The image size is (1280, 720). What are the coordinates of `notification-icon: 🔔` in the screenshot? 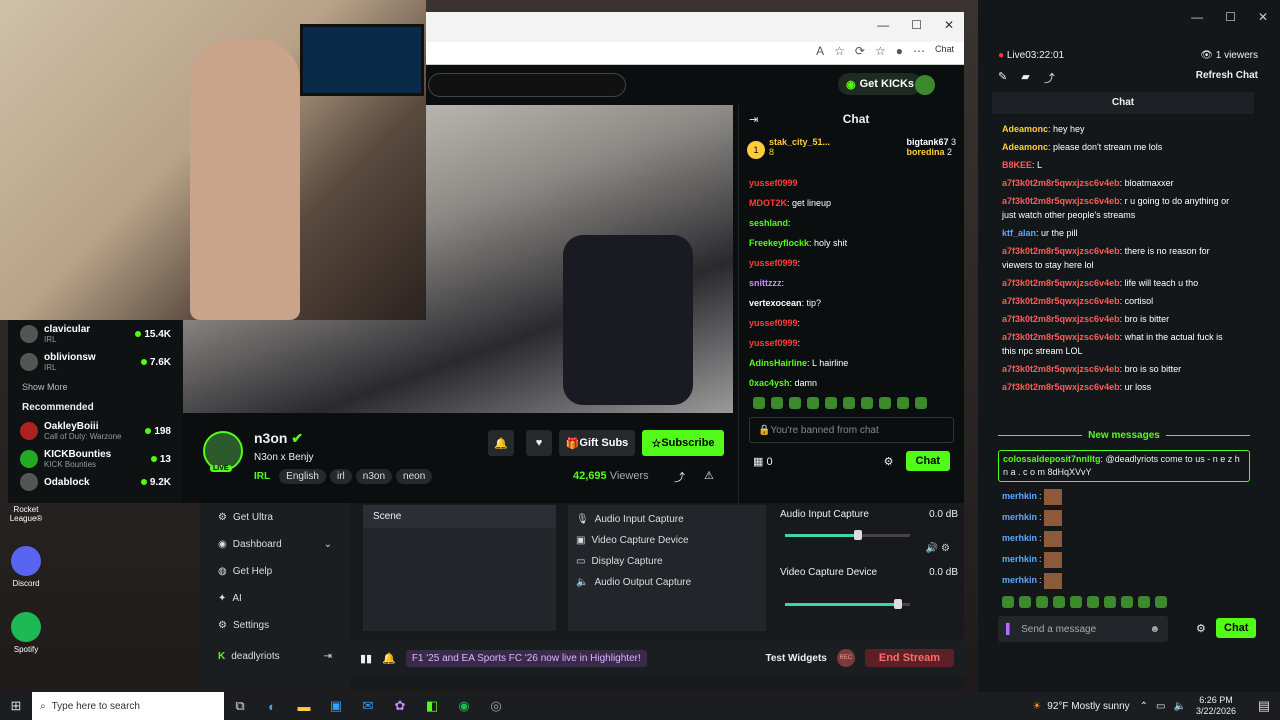 It's located at (389, 658).